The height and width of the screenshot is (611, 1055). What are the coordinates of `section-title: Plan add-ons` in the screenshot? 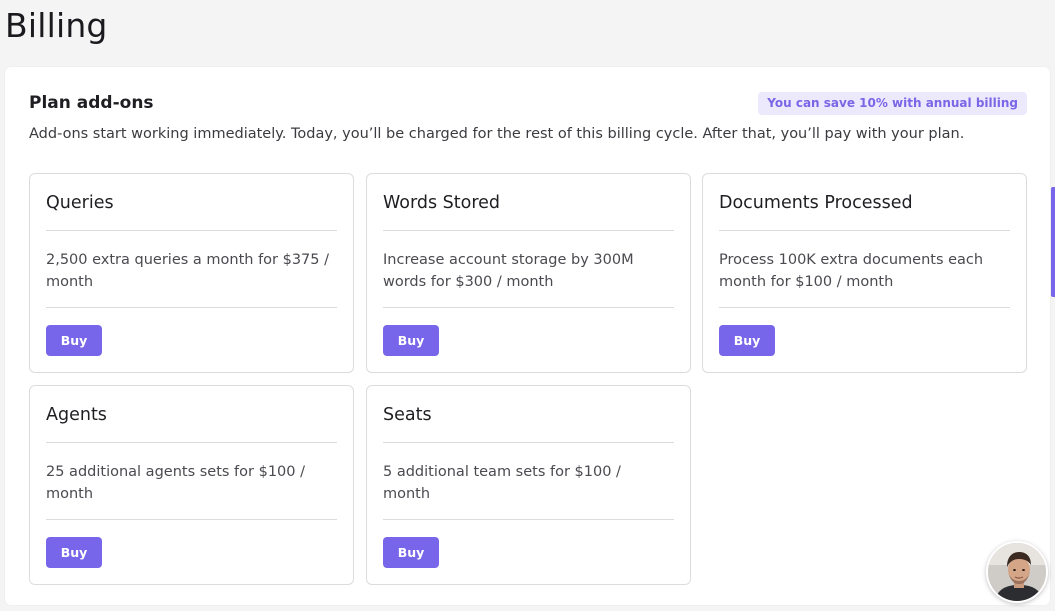 It's located at (91, 103).